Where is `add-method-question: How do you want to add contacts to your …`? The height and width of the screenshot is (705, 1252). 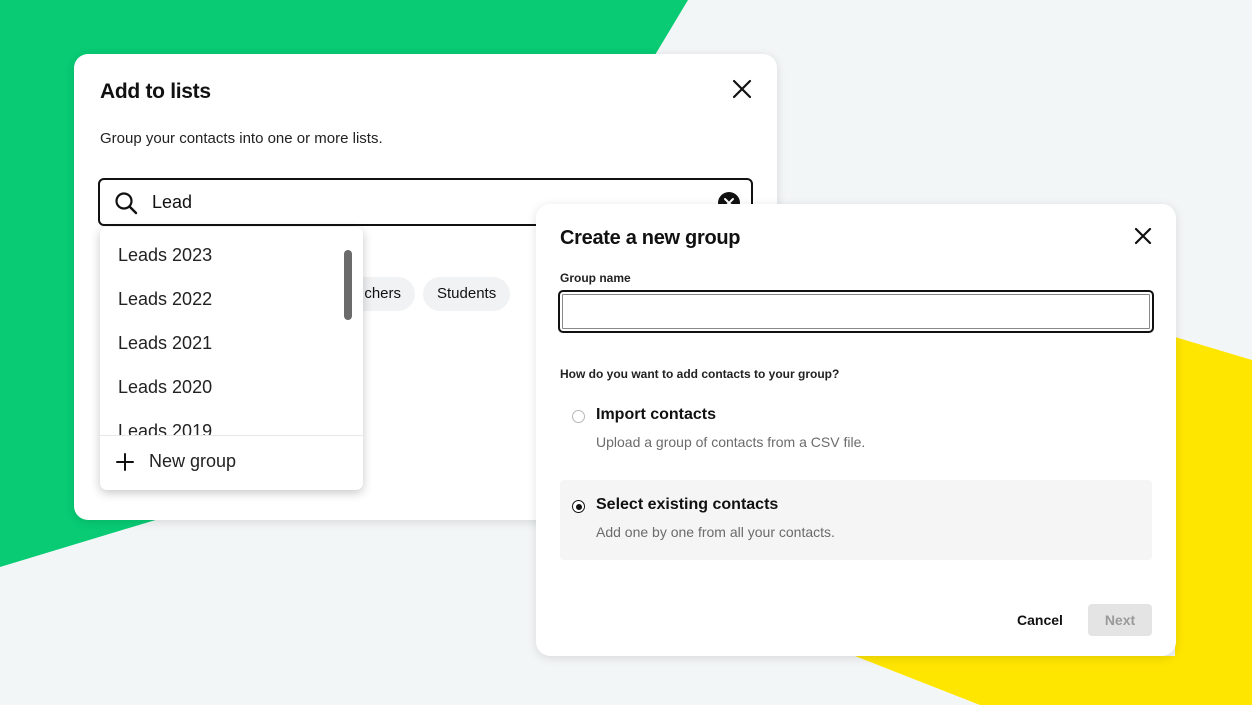
add-method-question: How do you want to add contacts to your … is located at coordinates (700, 374).